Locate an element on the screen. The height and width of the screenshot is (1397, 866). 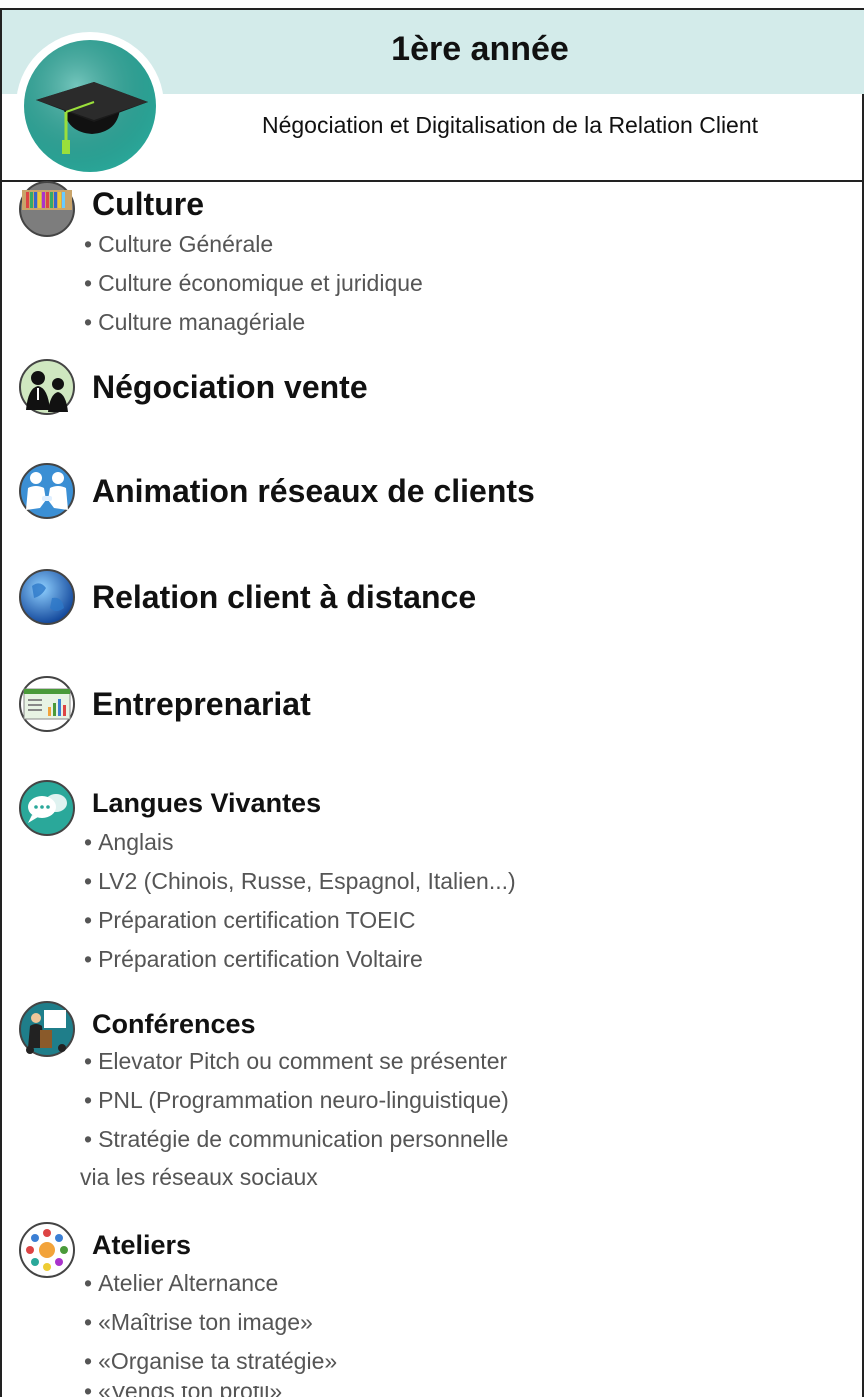
globe-icon is located at coordinates (47, 597).